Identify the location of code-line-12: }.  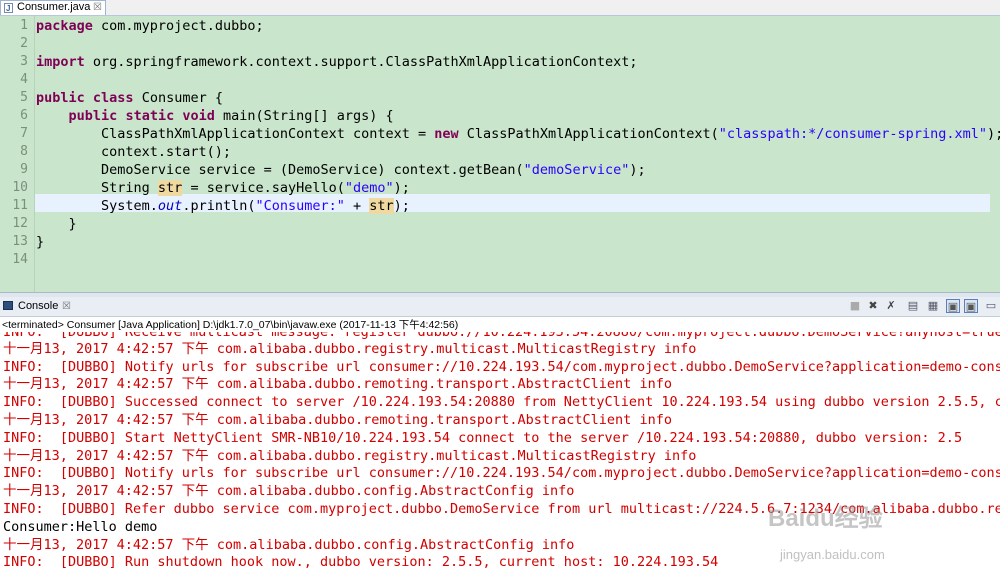
(56, 224).